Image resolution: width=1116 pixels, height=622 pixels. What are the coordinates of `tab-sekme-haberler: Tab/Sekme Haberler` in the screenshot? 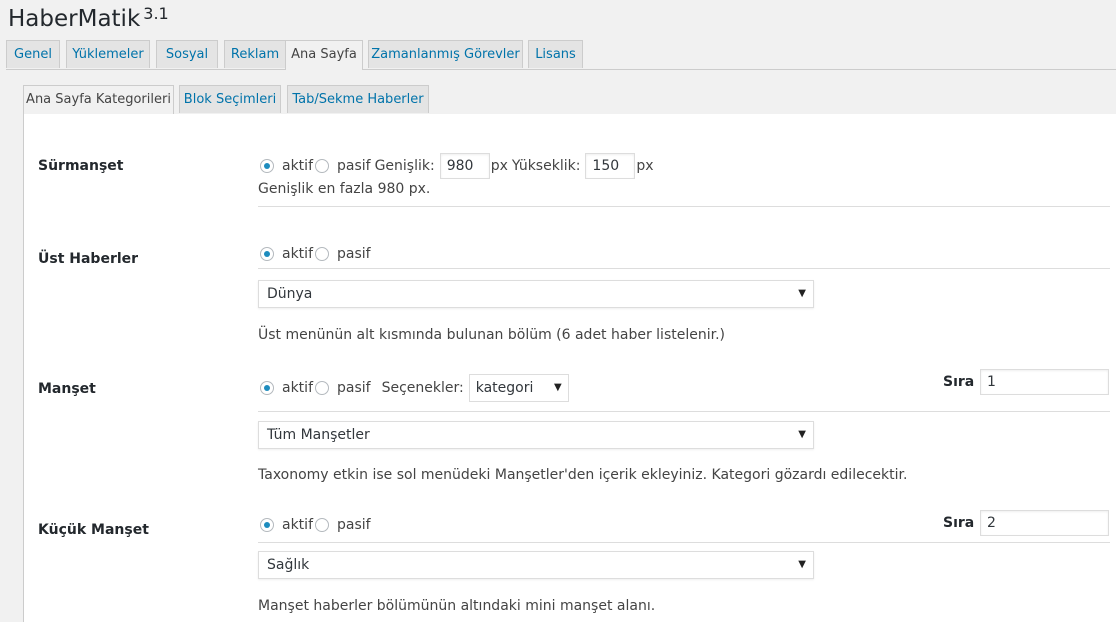 It's located at (358, 99).